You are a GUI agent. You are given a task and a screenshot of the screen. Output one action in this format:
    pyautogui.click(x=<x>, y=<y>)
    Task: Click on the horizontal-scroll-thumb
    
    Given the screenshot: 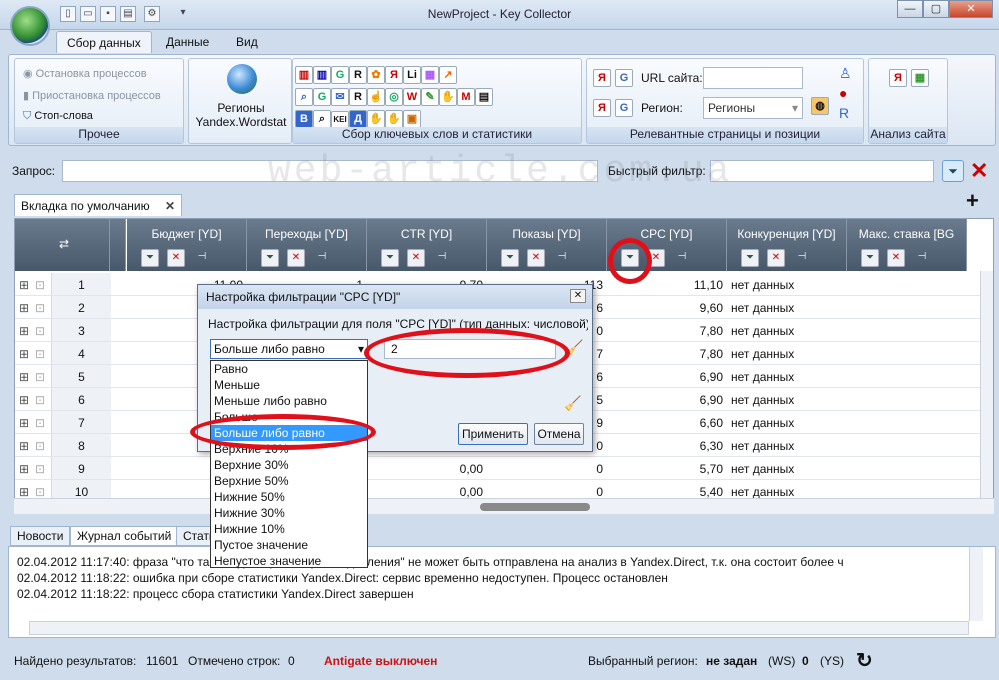 What is the action you would take?
    pyautogui.click(x=535, y=507)
    